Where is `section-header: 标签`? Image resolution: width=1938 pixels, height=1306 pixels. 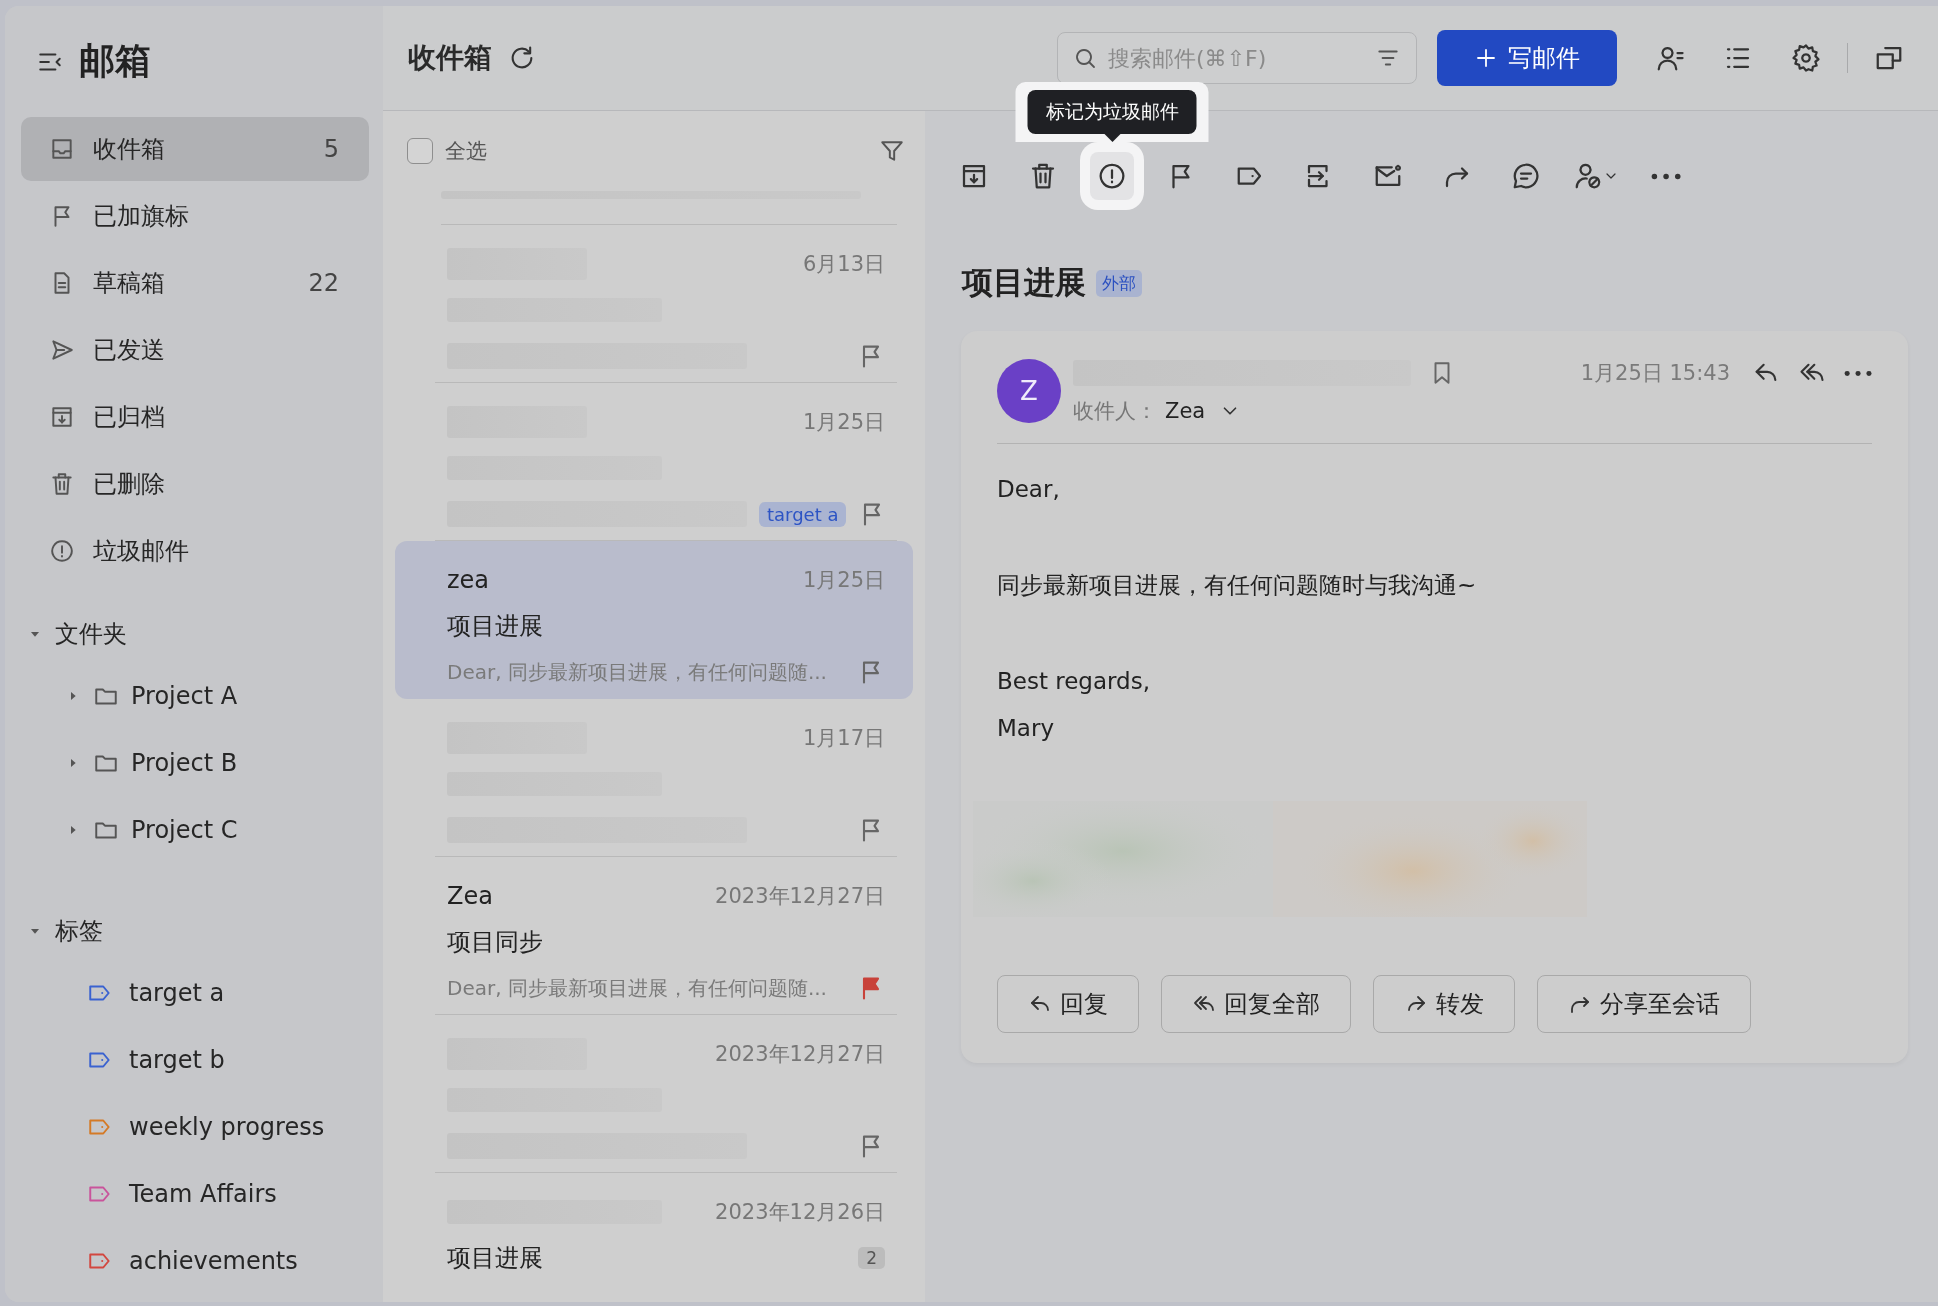 section-header: 标签 is located at coordinates (195, 931).